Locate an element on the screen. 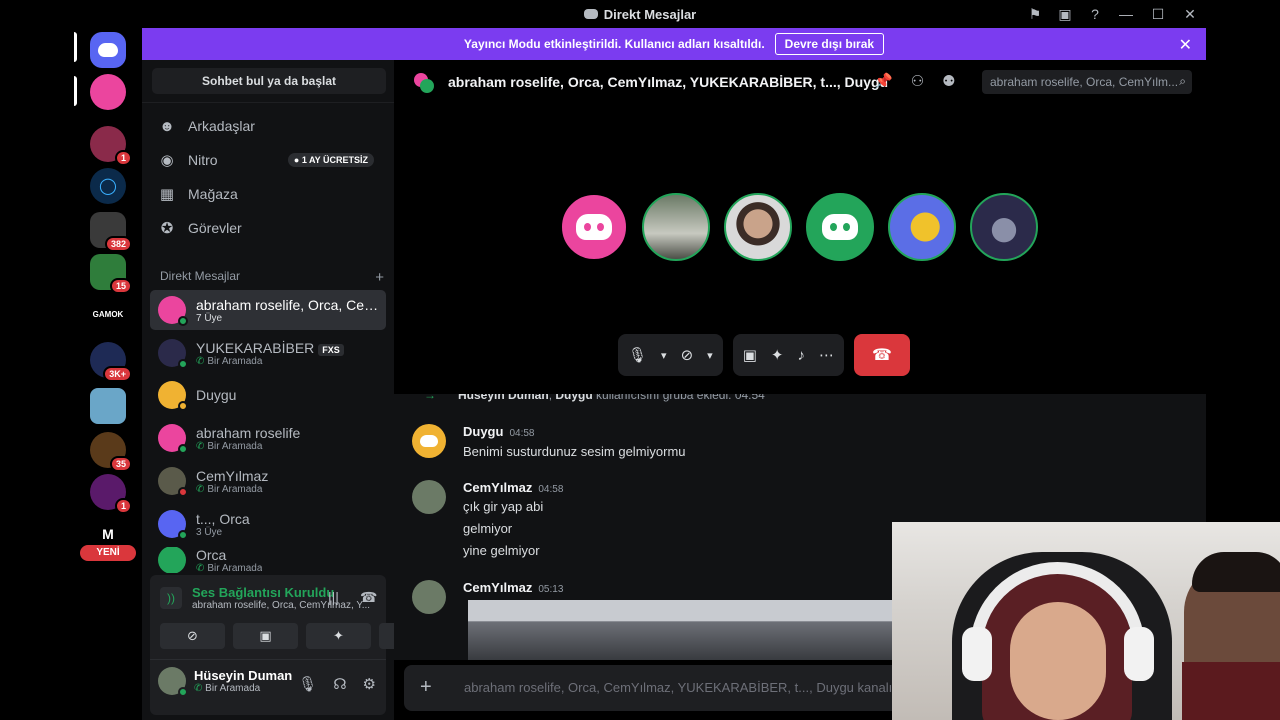 Image resolution: width=1280 pixels, height=720 pixels. screen-share-icon: ▣ is located at coordinates (750, 355).